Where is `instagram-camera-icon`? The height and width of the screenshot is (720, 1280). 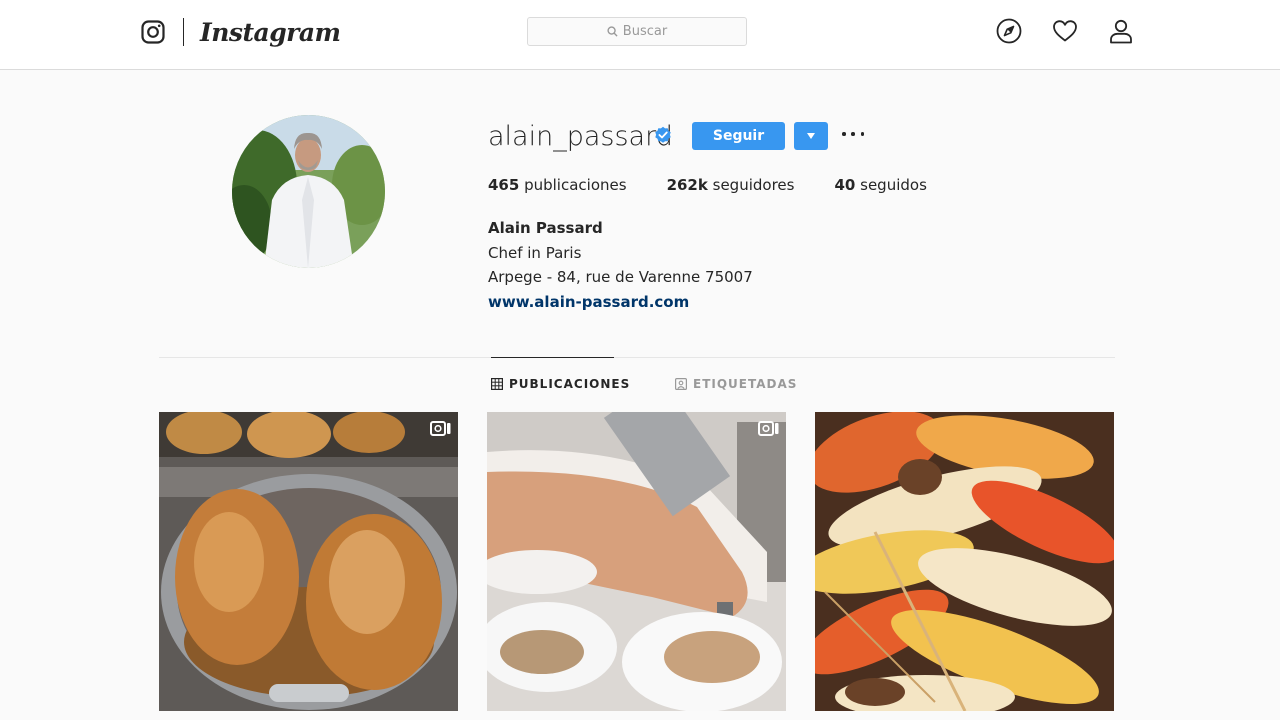
instagram-camera-icon is located at coordinates (153, 32).